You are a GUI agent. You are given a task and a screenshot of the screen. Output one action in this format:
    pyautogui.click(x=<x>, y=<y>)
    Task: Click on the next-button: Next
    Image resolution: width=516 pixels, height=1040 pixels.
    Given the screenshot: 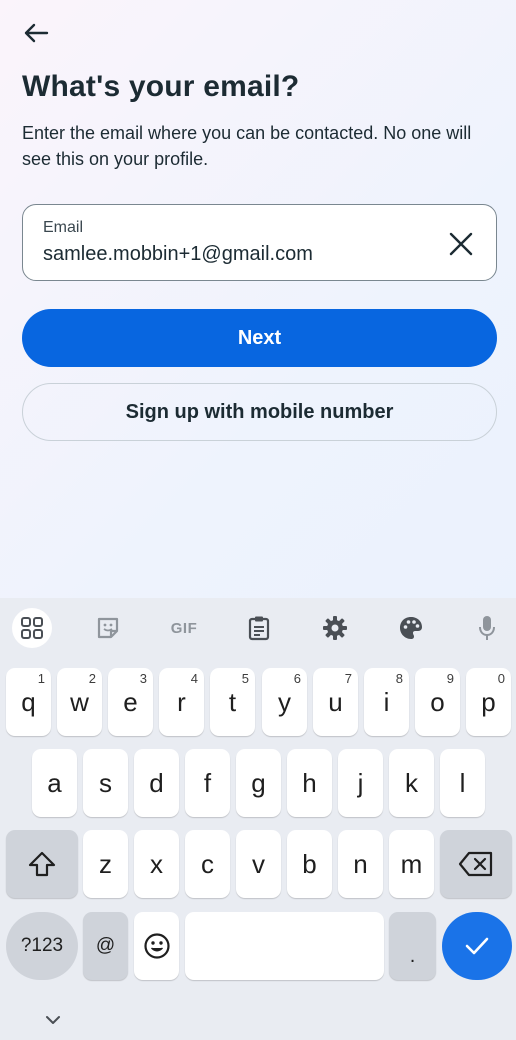 What is the action you would take?
    pyautogui.click(x=259, y=338)
    